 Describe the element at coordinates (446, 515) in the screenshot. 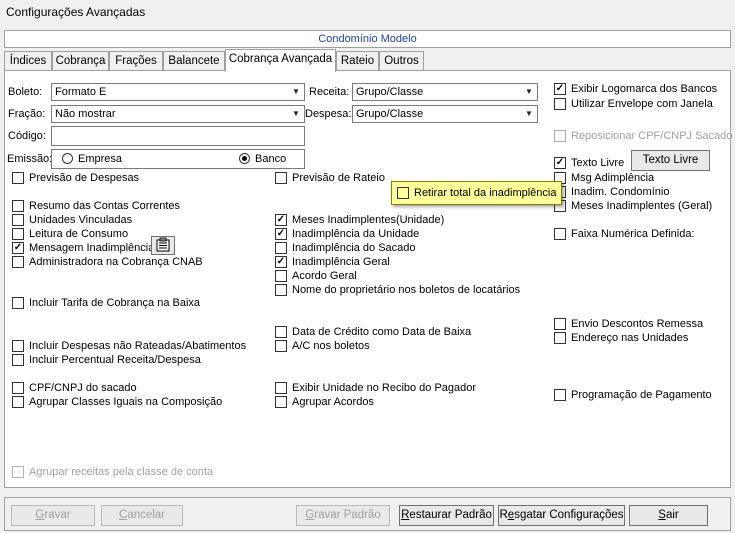

I see `restaurar-padrao-button: Restaurar Padrão` at that location.